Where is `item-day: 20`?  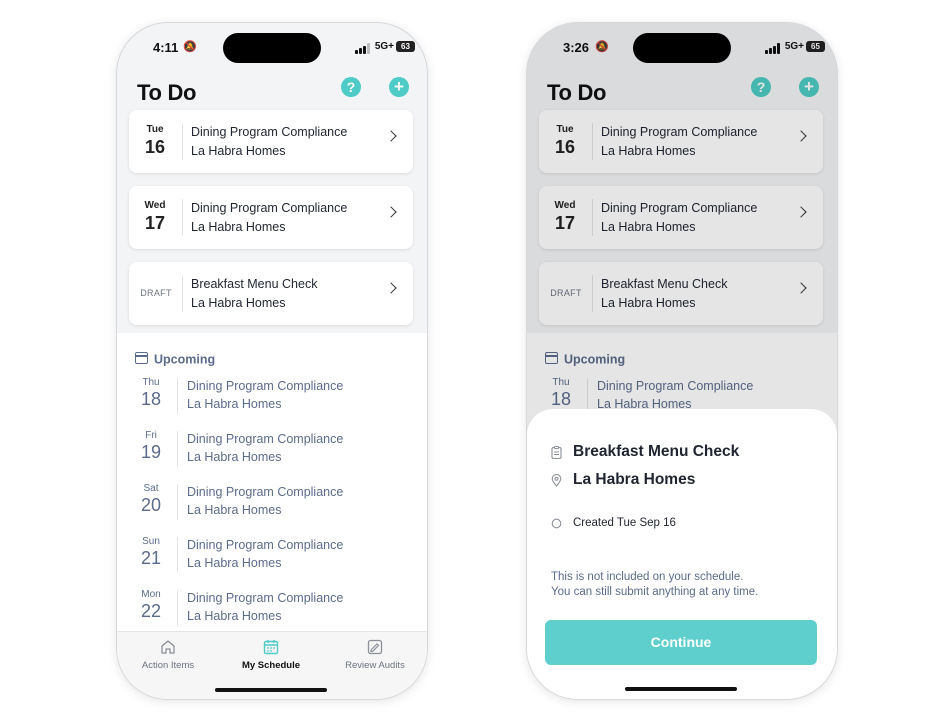
item-day: 20 is located at coordinates (151, 505).